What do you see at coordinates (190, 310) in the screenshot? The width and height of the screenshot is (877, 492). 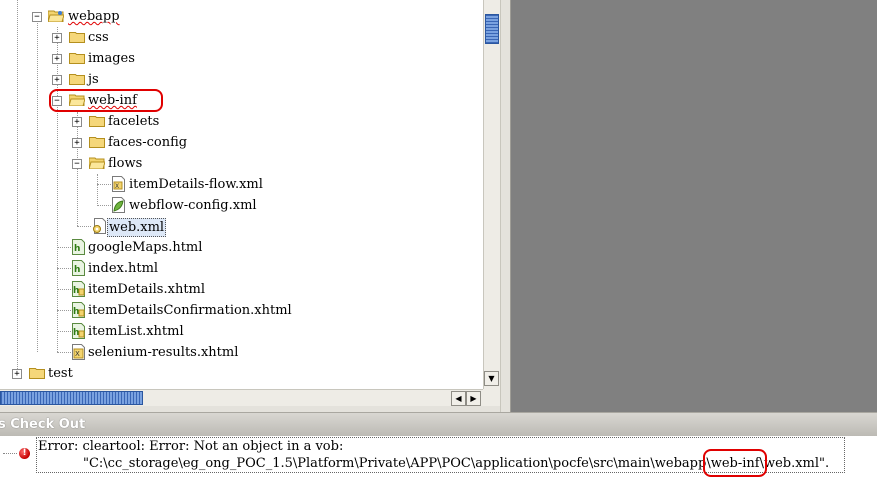 I see `tree-item-label: itemDetailsConfirmation.xhtml` at bounding box center [190, 310].